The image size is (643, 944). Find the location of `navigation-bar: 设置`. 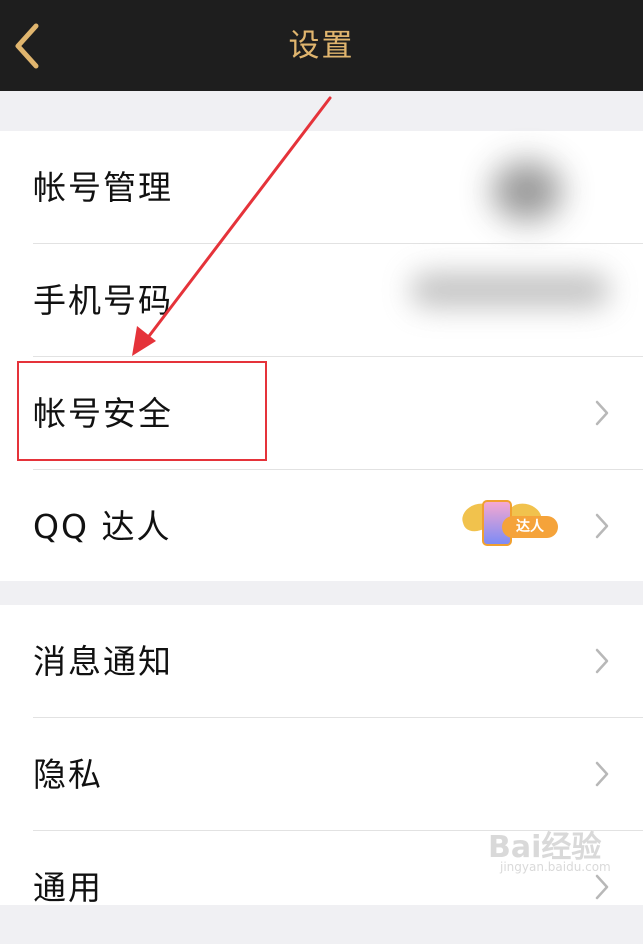

navigation-bar: 设置 is located at coordinates (321, 45).